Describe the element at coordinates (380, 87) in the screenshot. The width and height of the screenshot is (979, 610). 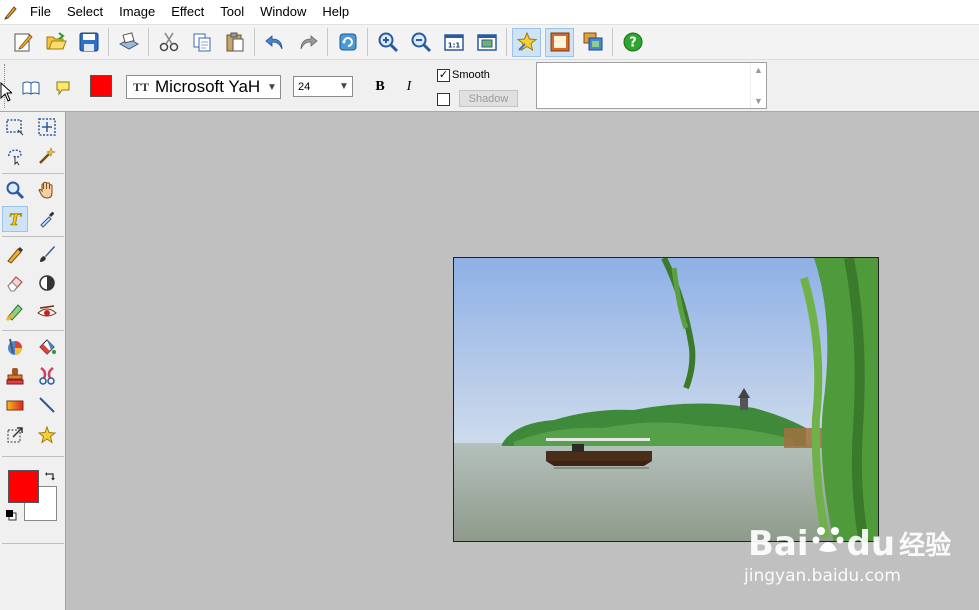
I see `bold-button: B` at that location.